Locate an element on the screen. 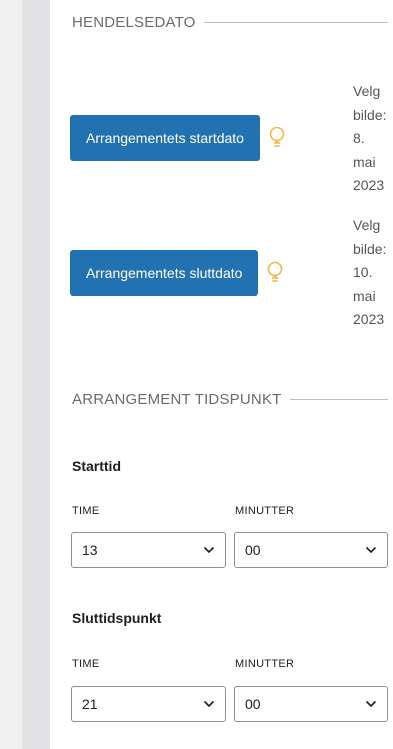  start-date-note: Velg bilde: 8. mai 2023 is located at coordinates (373, 139).